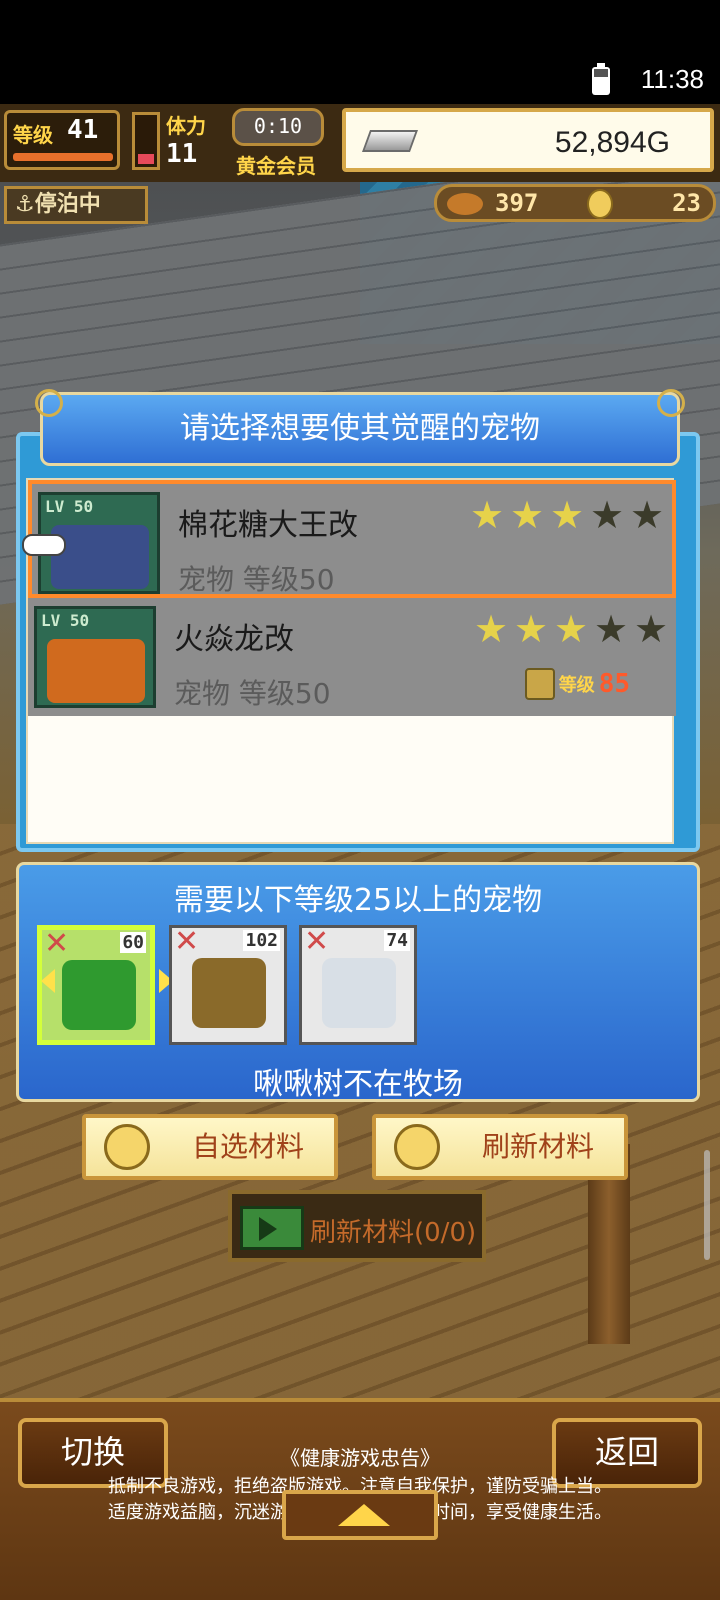 This screenshot has height=1600, width=720. Describe the element at coordinates (358, 900) in the screenshot. I see `requirement-title: 需要以下等级25以上的宠物` at that location.